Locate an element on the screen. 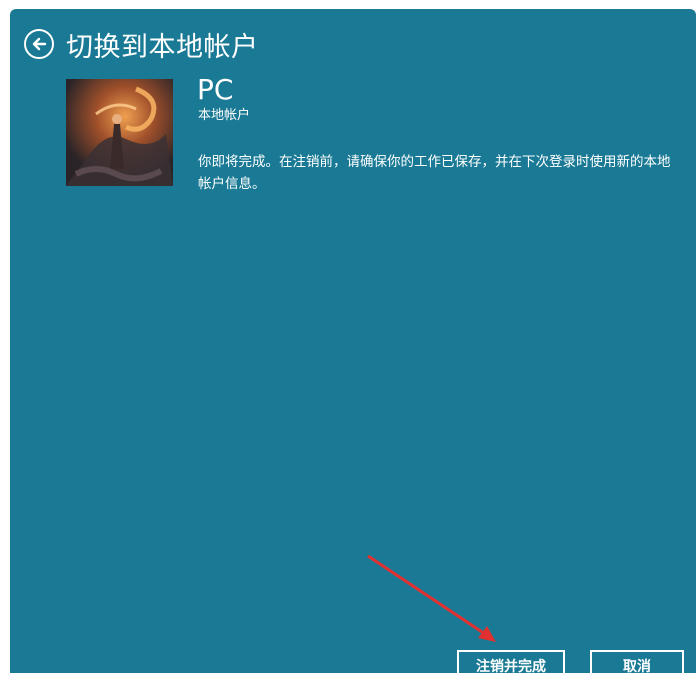 The image size is (699, 673). back-button is located at coordinates (39, 44).